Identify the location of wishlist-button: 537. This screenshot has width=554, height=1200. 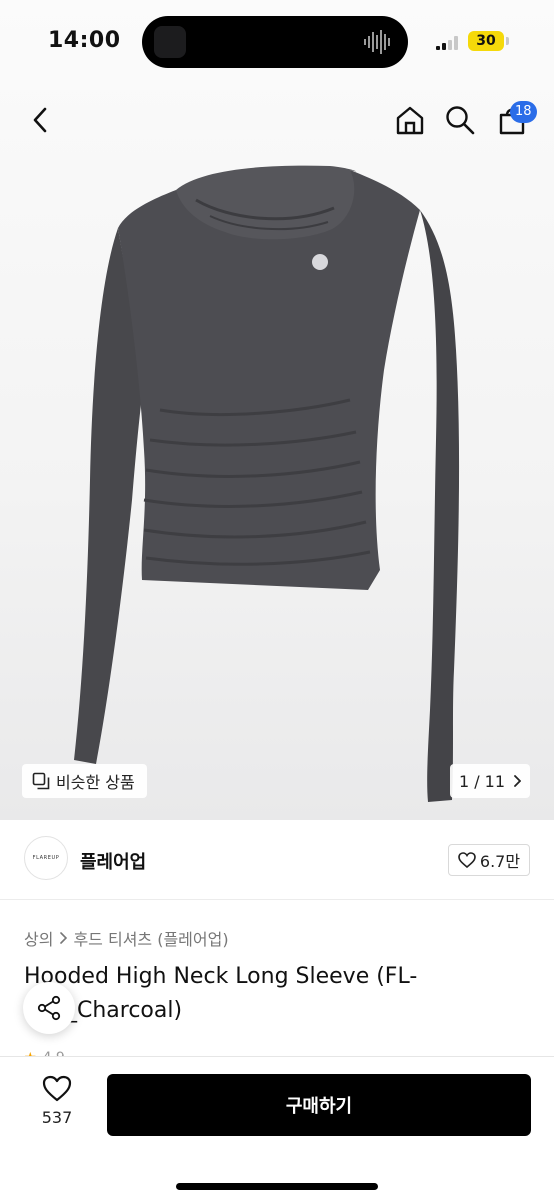
(57, 1107).